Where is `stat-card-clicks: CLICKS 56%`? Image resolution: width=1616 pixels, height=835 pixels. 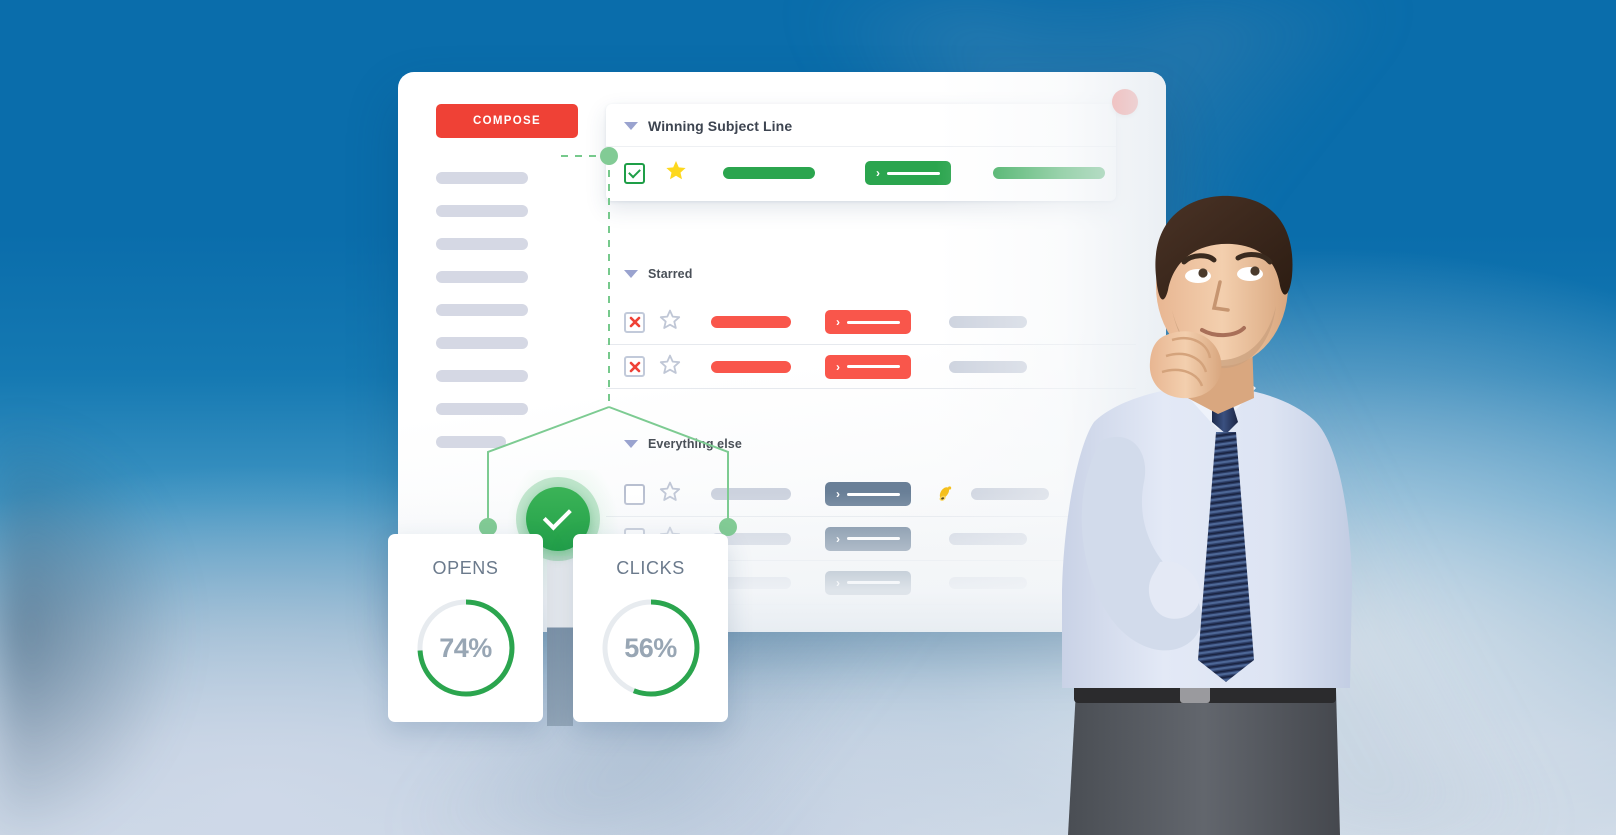 stat-card-clicks: CLICKS 56% is located at coordinates (650, 628).